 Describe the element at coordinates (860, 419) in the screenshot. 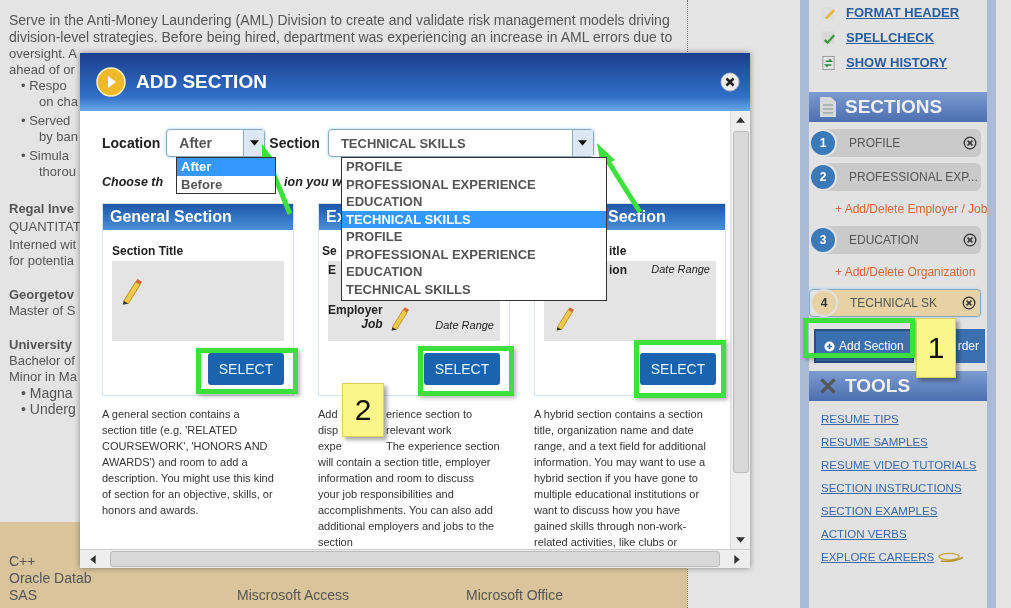

I see `tool-link: RESUME TIPS` at that location.